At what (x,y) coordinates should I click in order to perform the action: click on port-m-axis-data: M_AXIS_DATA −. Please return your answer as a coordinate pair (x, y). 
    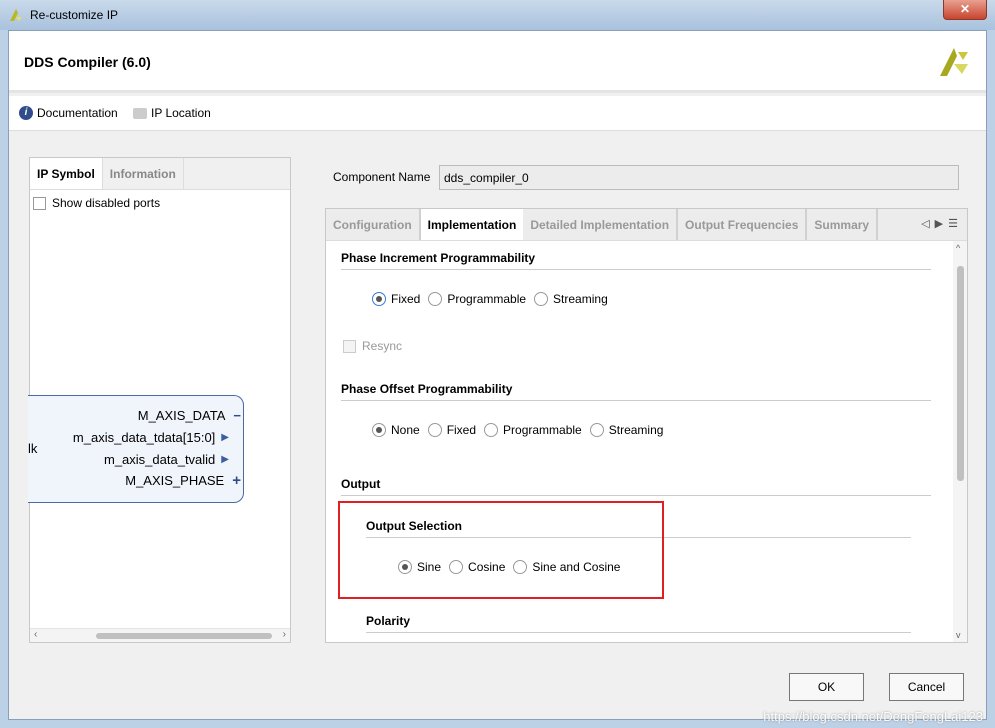
    Looking at the image, I should click on (189, 415).